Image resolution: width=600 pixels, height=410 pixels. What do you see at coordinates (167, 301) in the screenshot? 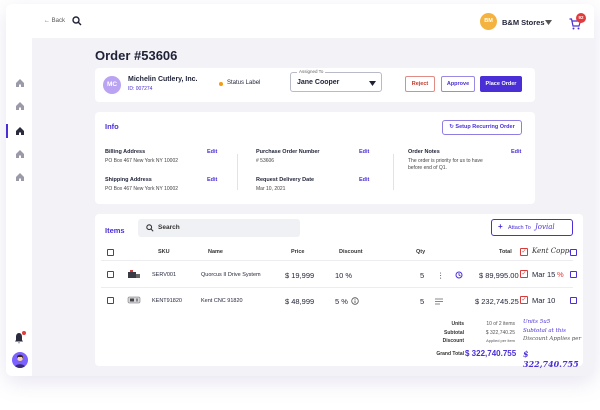
I see `row-sku: KENT91820` at bounding box center [167, 301].